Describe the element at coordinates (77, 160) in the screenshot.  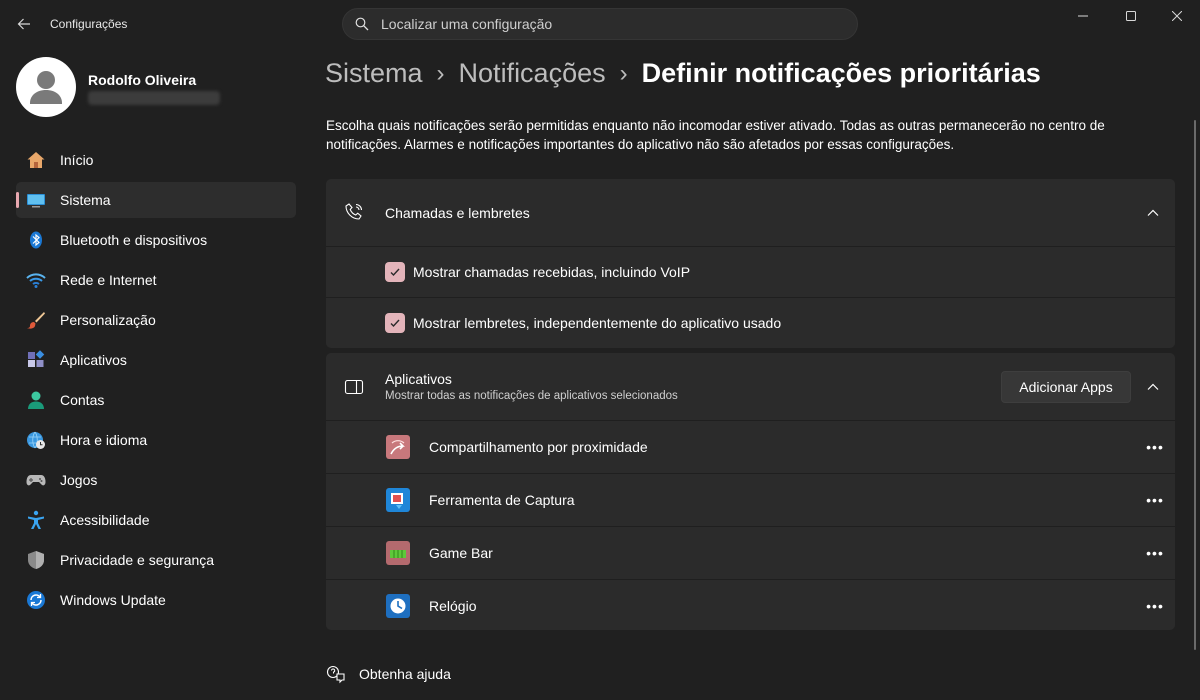
I see `sidebar-item-label: Início` at that location.